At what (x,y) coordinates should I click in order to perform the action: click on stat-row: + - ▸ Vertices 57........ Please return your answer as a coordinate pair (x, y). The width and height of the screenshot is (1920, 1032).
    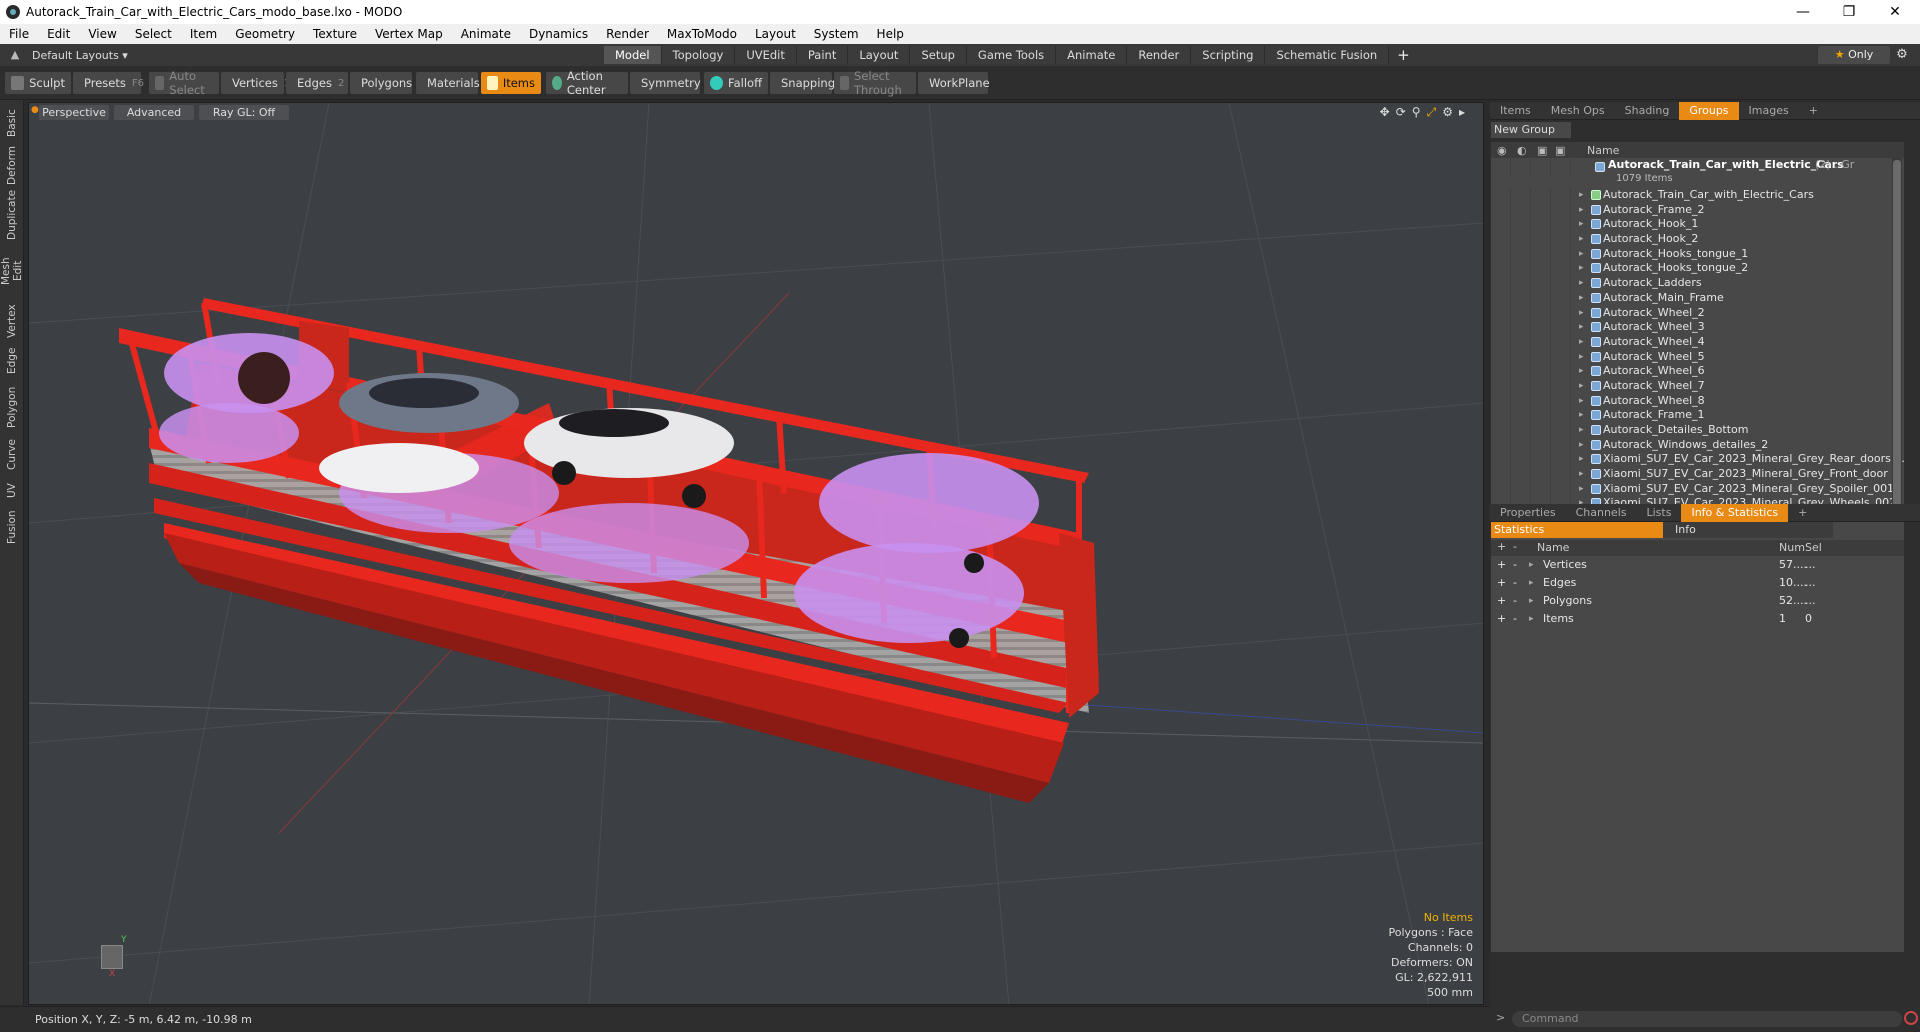
    Looking at the image, I should click on (1697, 565).